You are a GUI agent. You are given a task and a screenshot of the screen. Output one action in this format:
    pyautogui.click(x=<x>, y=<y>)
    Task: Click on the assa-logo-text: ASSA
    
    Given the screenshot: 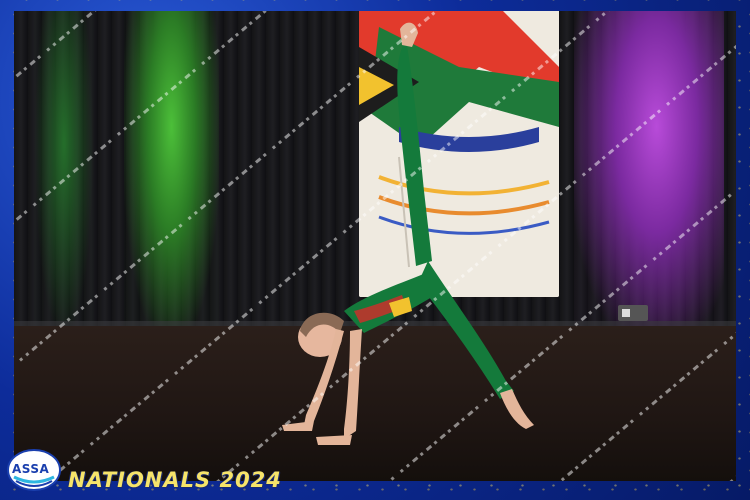 What is the action you would take?
    pyautogui.click(x=31, y=469)
    